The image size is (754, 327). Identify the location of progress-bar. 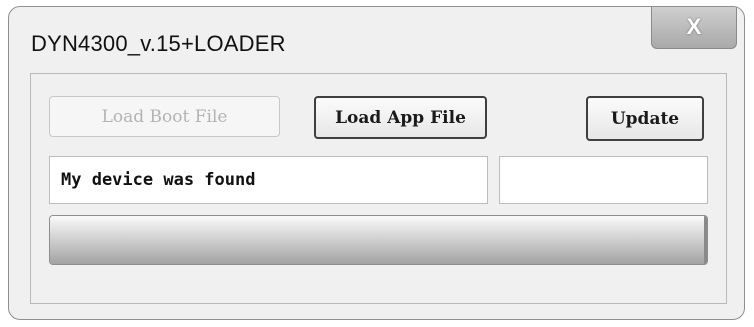
(378, 240).